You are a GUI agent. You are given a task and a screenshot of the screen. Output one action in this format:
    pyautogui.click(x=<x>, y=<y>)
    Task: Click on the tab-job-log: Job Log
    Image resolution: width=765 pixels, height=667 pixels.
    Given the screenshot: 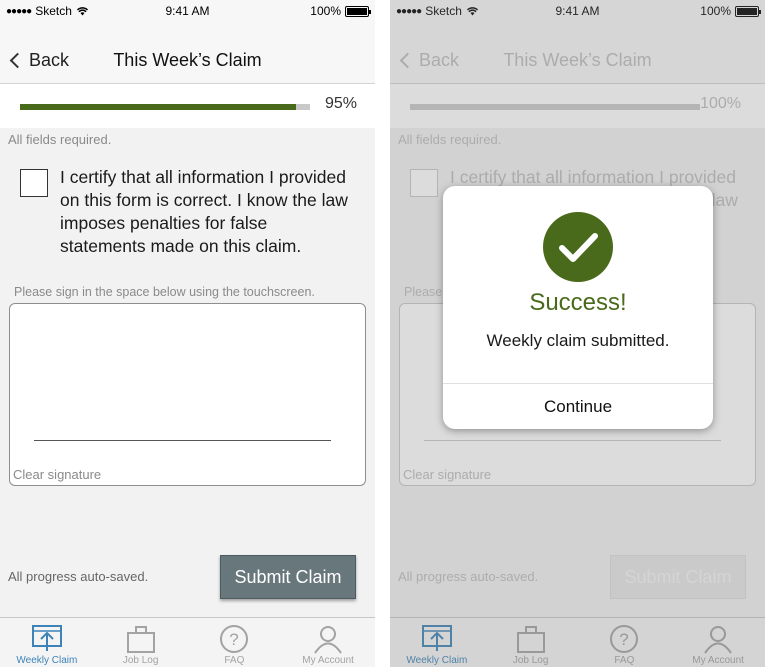 What is the action you would take?
    pyautogui.click(x=141, y=642)
    